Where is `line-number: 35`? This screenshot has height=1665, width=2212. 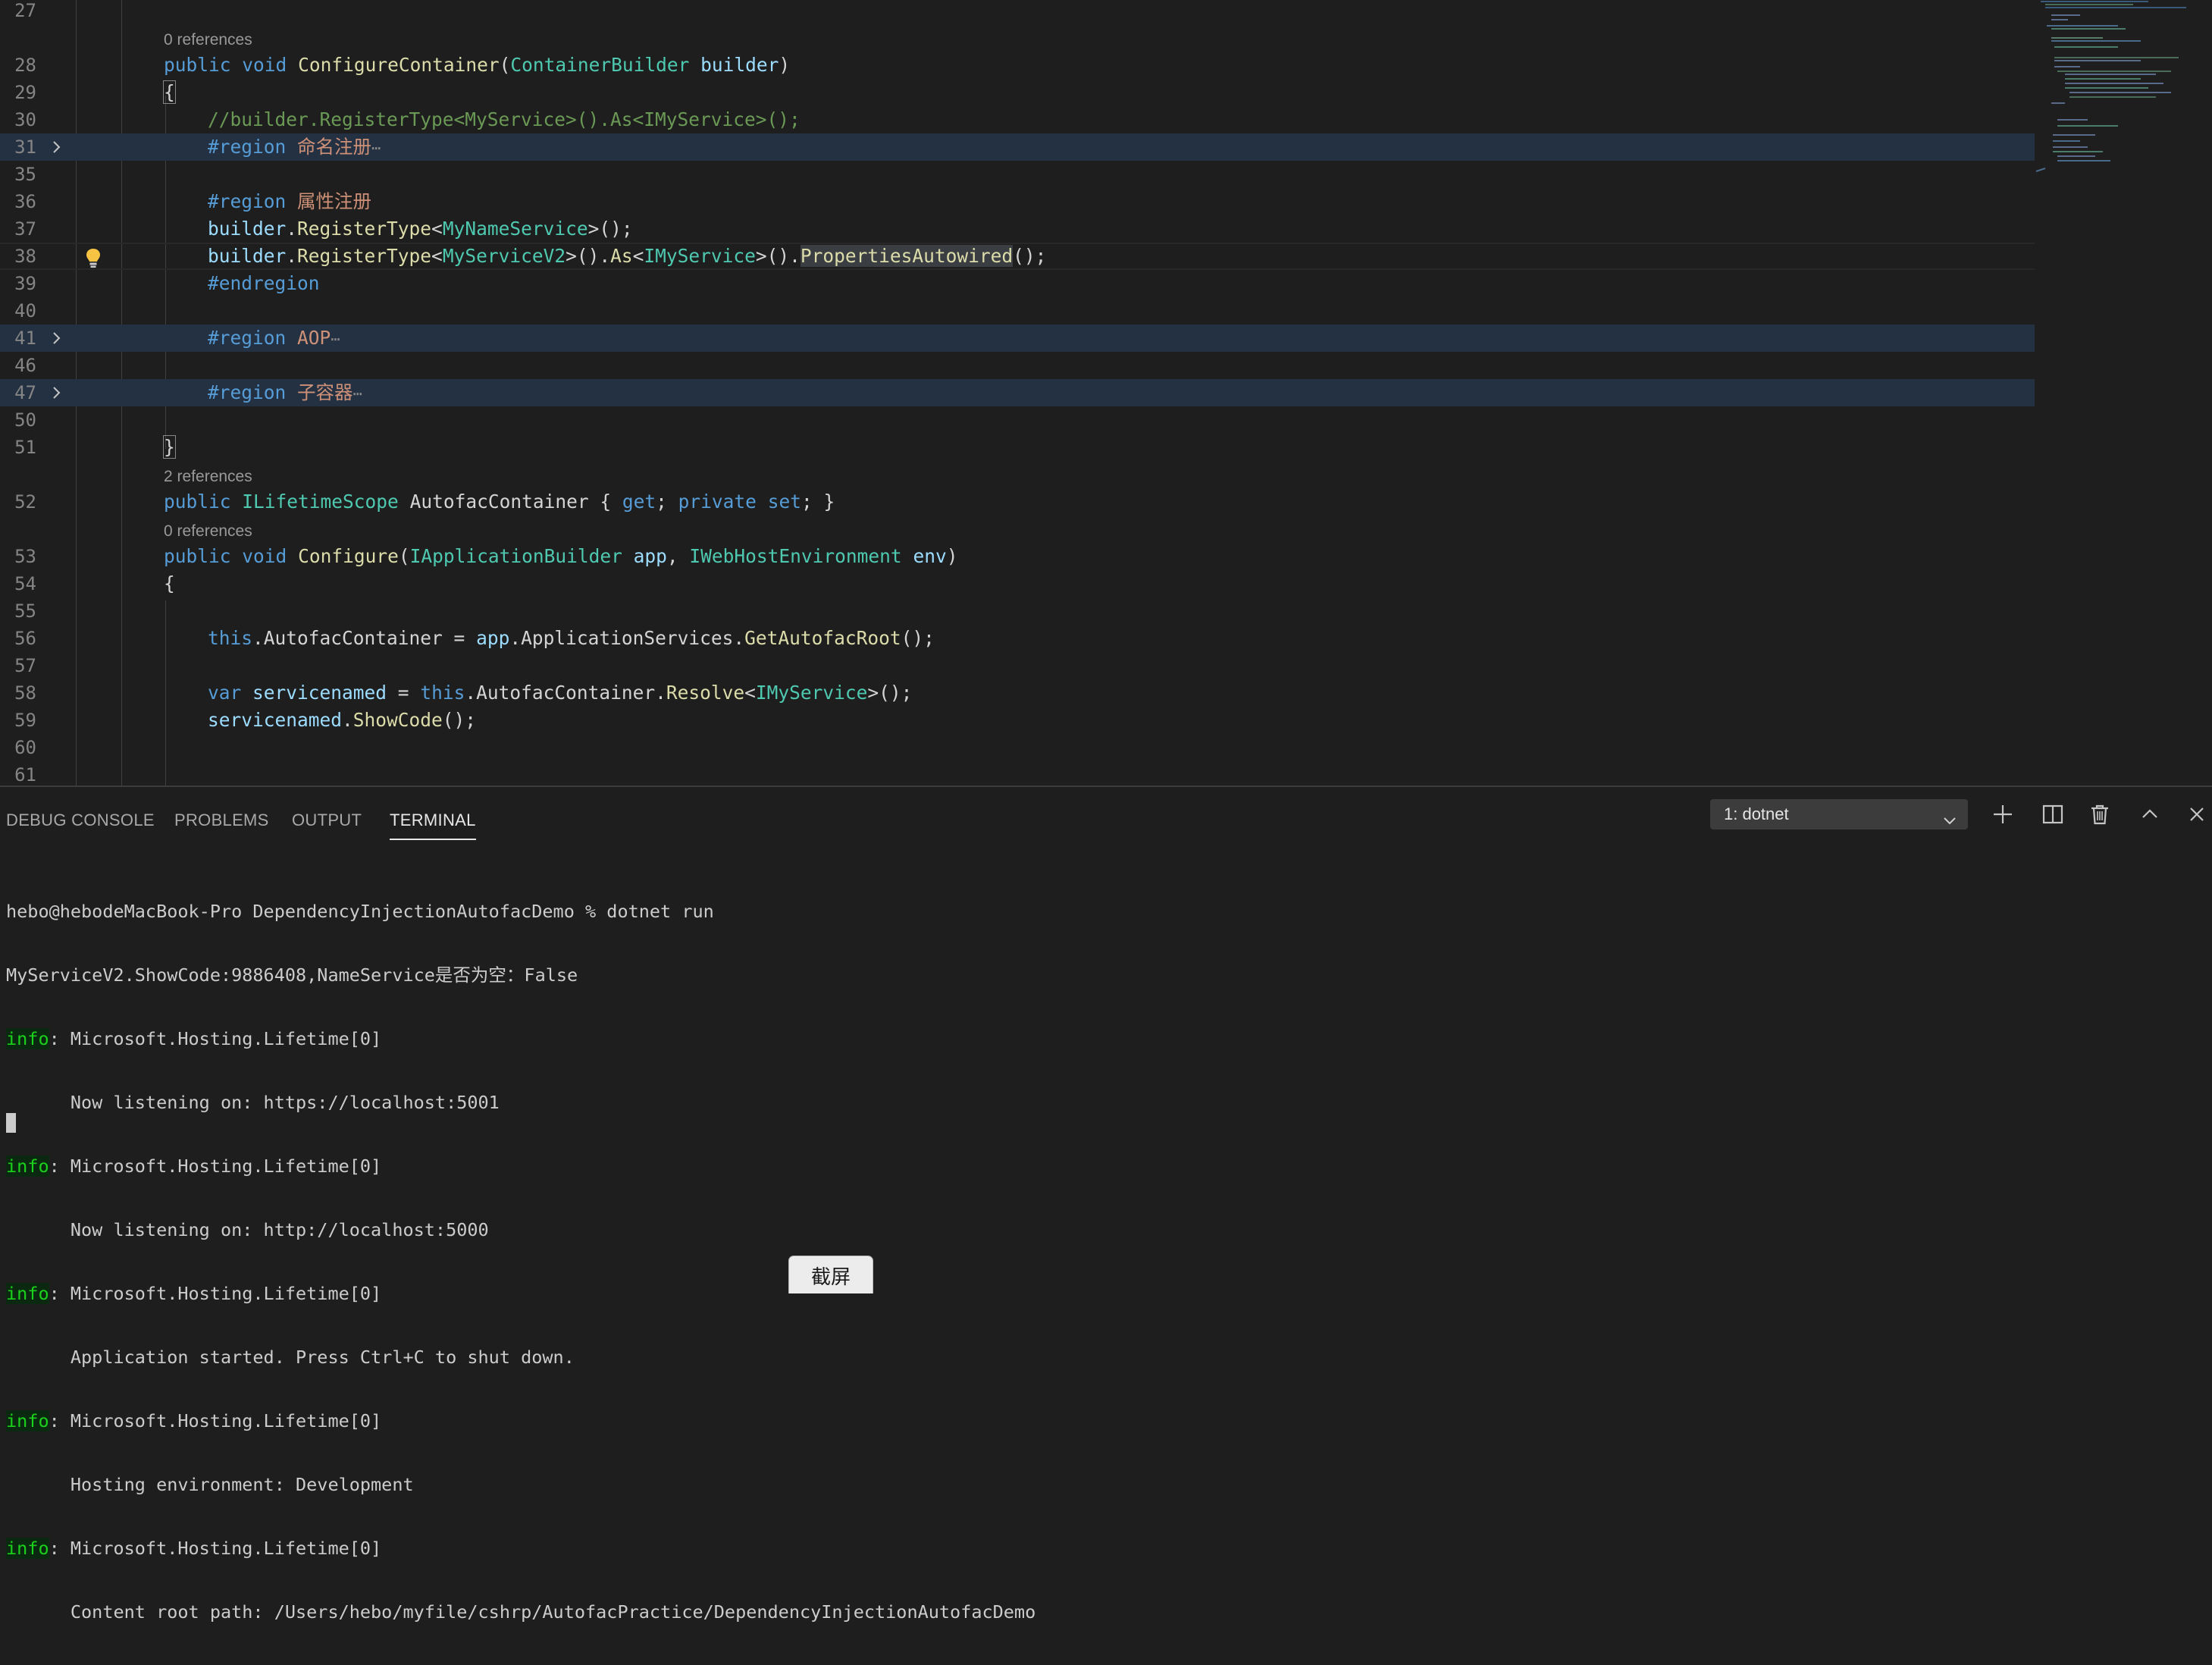 line-number: 35 is located at coordinates (25, 174).